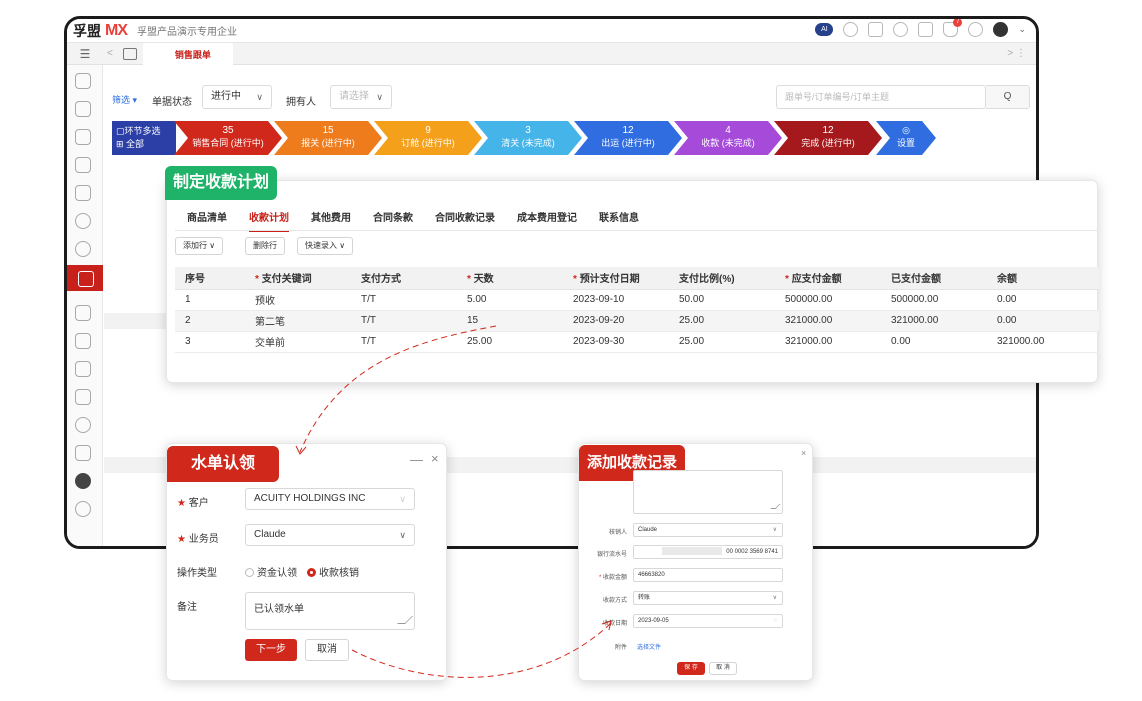 The width and height of the screenshot is (1142, 701). What do you see at coordinates (328, 138) in the screenshot?
I see `stage-step: 15 报关 (进行中)` at bounding box center [328, 138].